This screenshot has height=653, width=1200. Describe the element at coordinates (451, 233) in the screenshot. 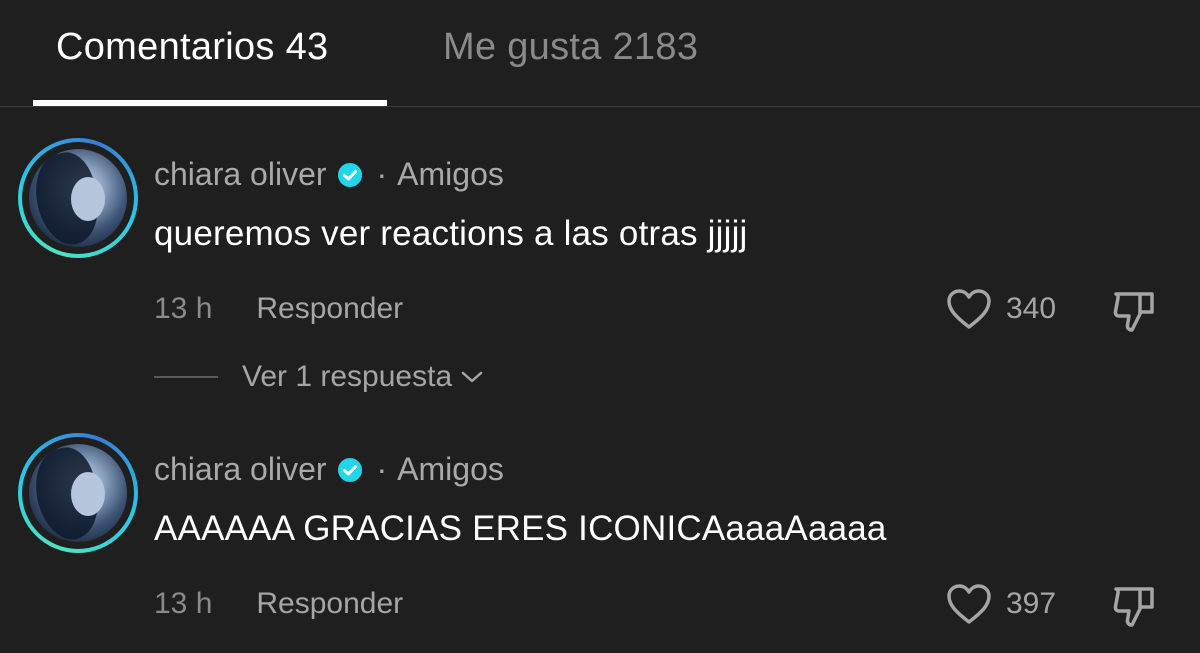

I see `comment-text: queremos ver reactions a las otras jjjjj` at that location.